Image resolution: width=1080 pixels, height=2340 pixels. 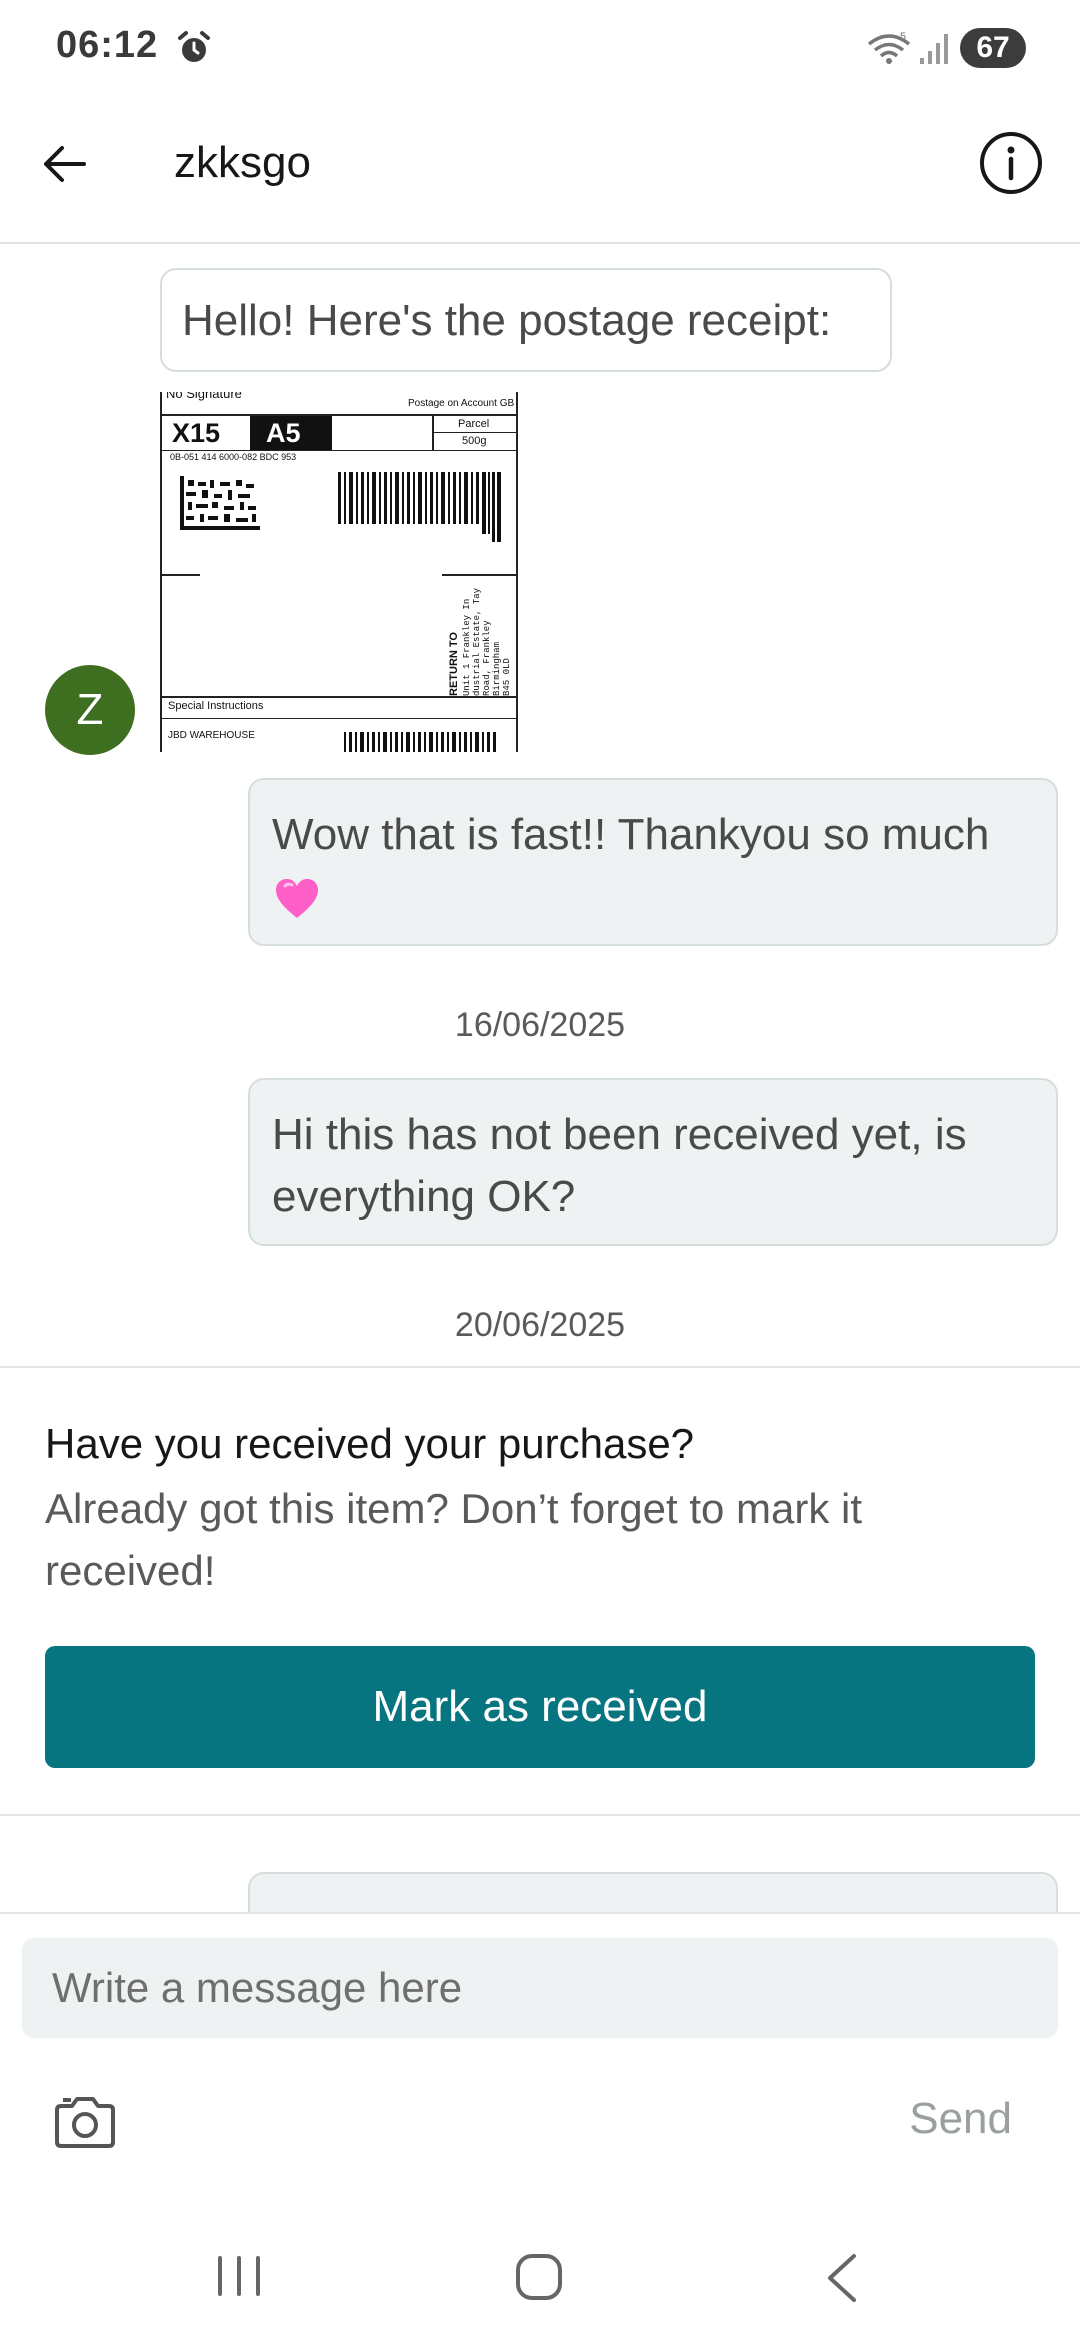 I want to click on message-bubble-incoming: Hello! Here's the postage receipt:, so click(x=526, y=320).